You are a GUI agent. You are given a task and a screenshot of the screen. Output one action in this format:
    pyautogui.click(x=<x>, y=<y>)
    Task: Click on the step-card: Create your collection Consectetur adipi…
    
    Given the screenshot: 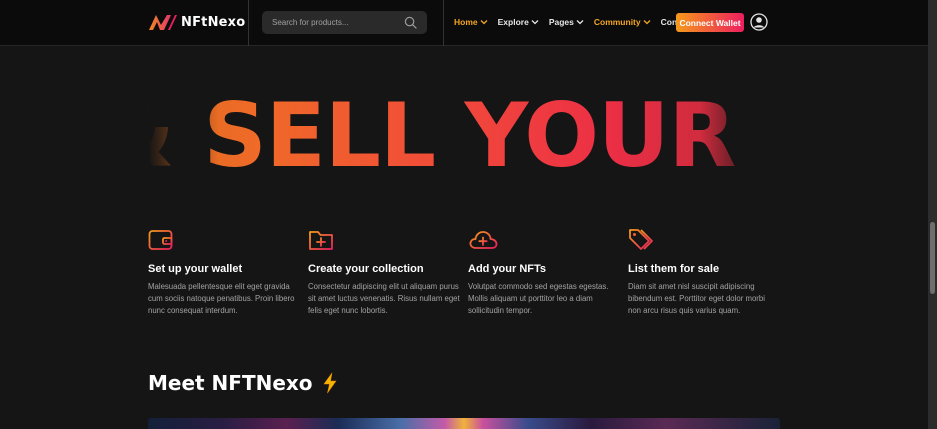 What is the action you would take?
    pyautogui.click(x=388, y=272)
    